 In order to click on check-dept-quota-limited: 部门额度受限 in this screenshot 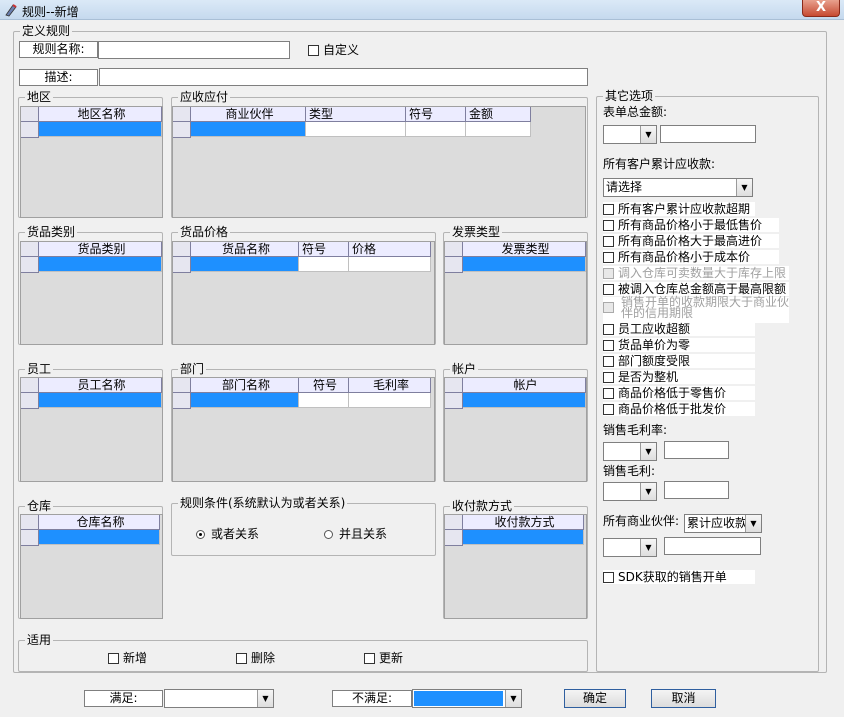, I will do `click(679, 361)`.